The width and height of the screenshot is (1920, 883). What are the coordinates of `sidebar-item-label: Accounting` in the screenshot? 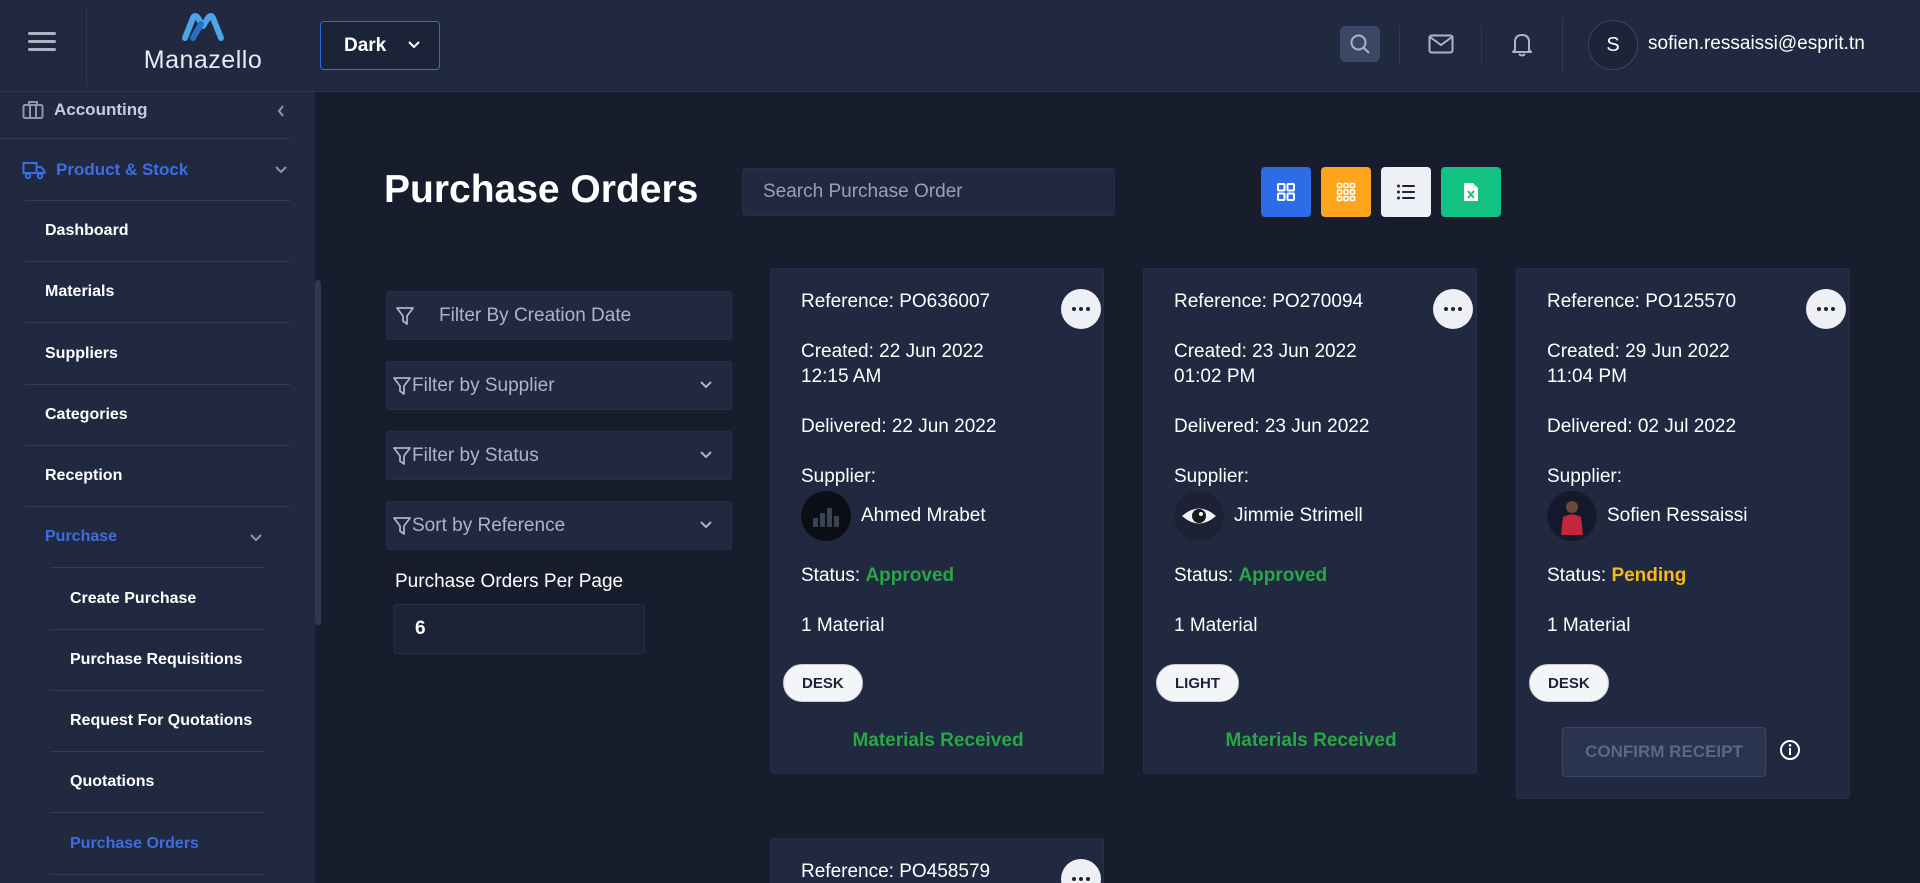 It's located at (101, 109).